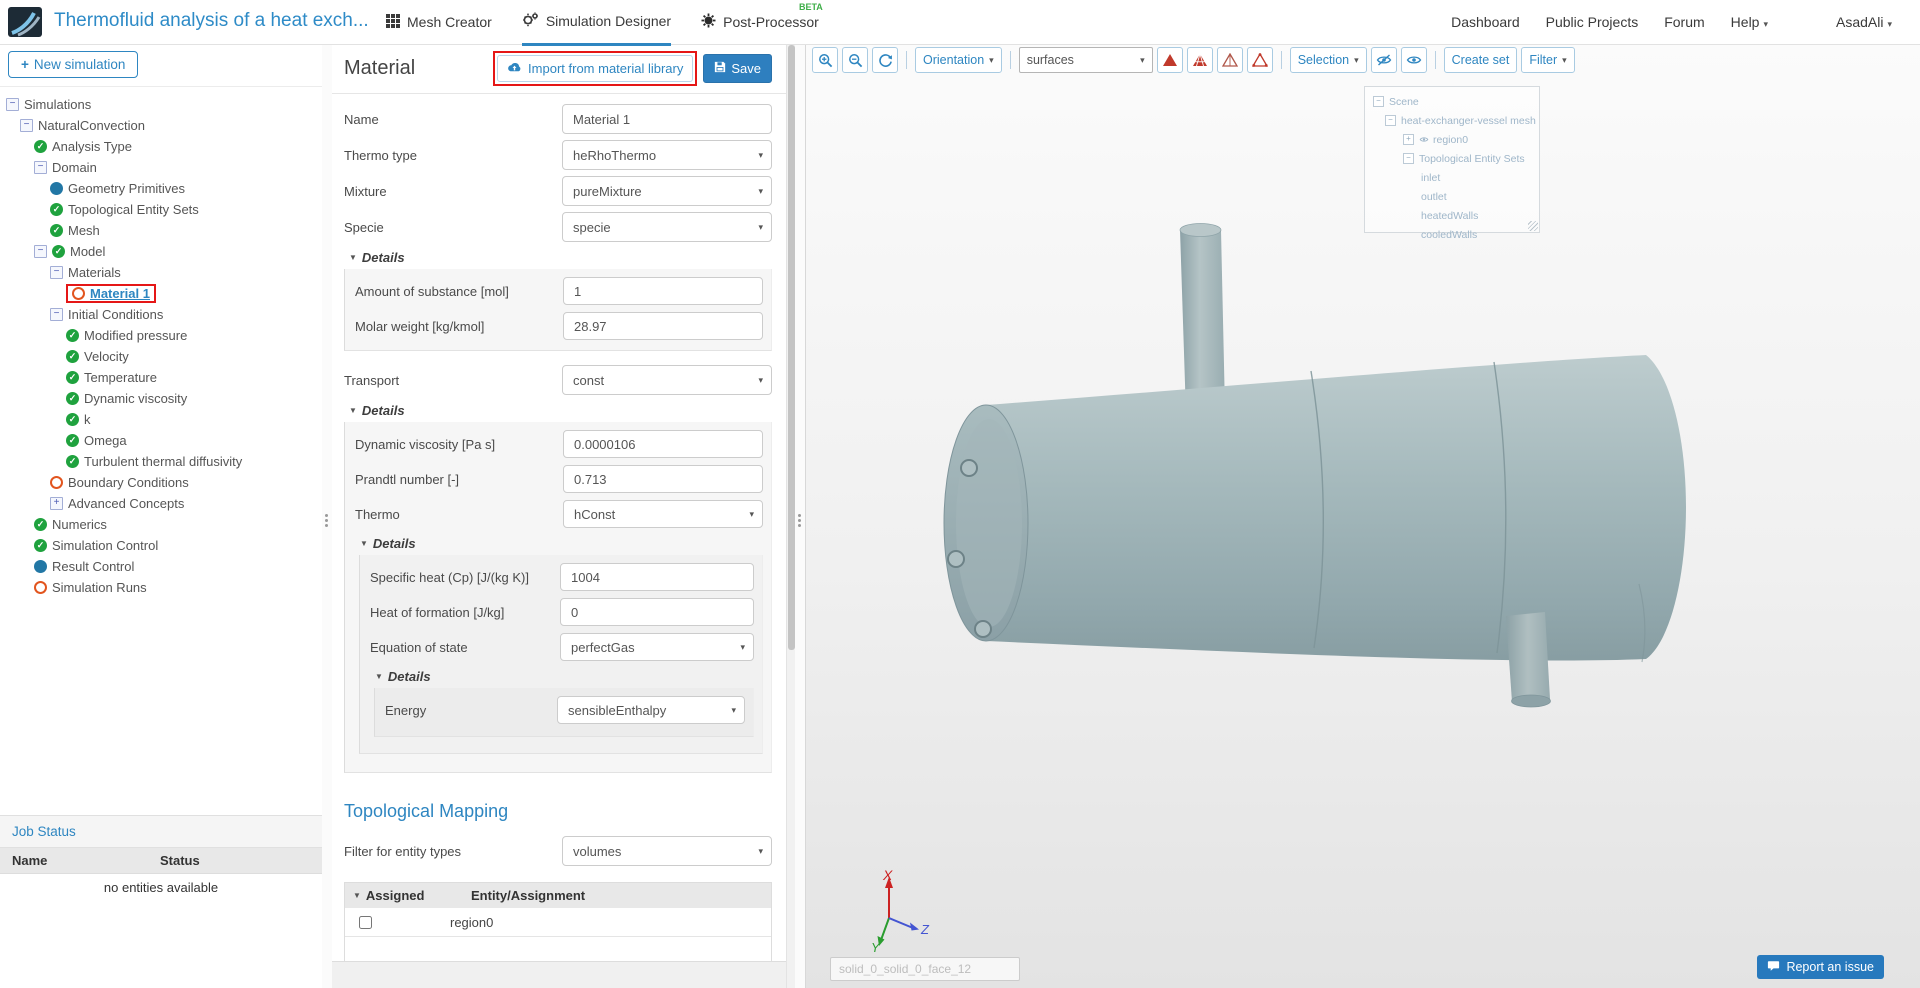  What do you see at coordinates (1684, 22) in the screenshot?
I see `nav-forum: Forum` at bounding box center [1684, 22].